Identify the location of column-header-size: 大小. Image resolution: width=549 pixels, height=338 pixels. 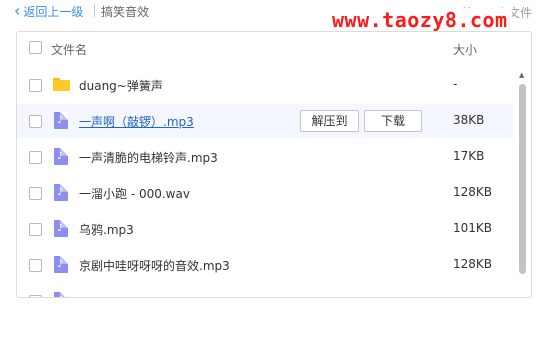
(465, 50).